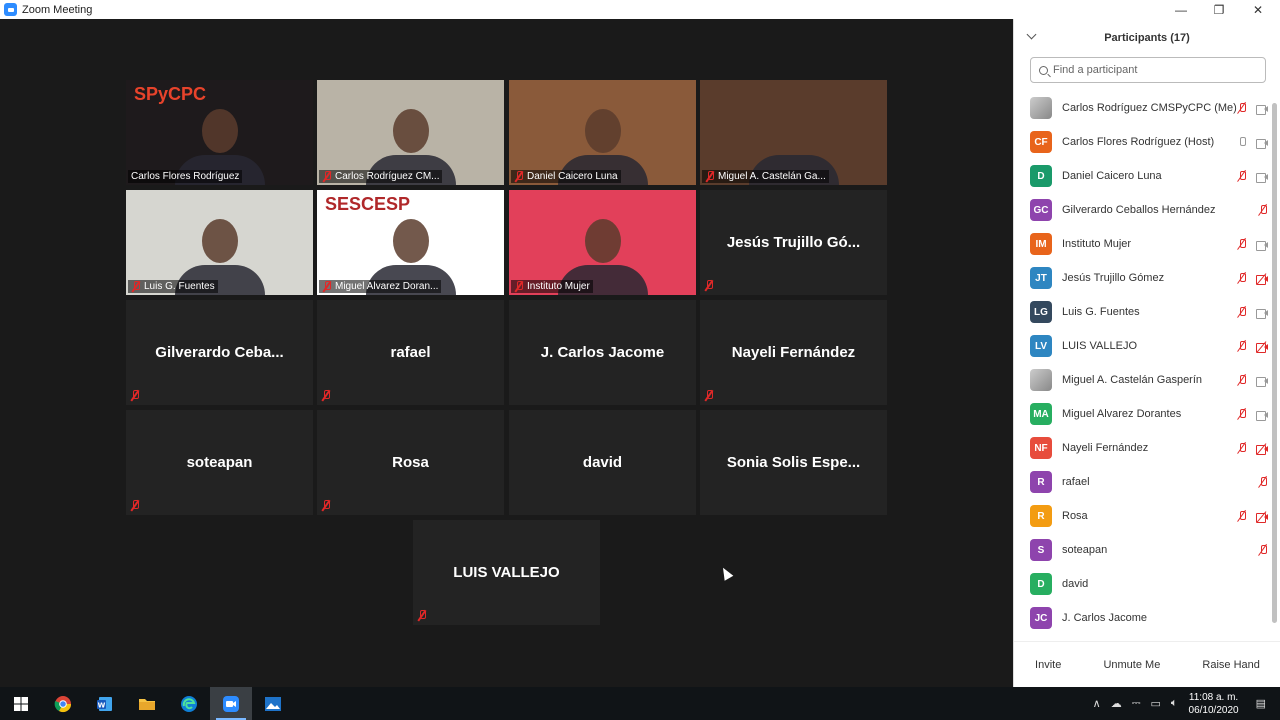 The height and width of the screenshot is (720, 1280). I want to click on taskbar-chrome, so click(63, 703).